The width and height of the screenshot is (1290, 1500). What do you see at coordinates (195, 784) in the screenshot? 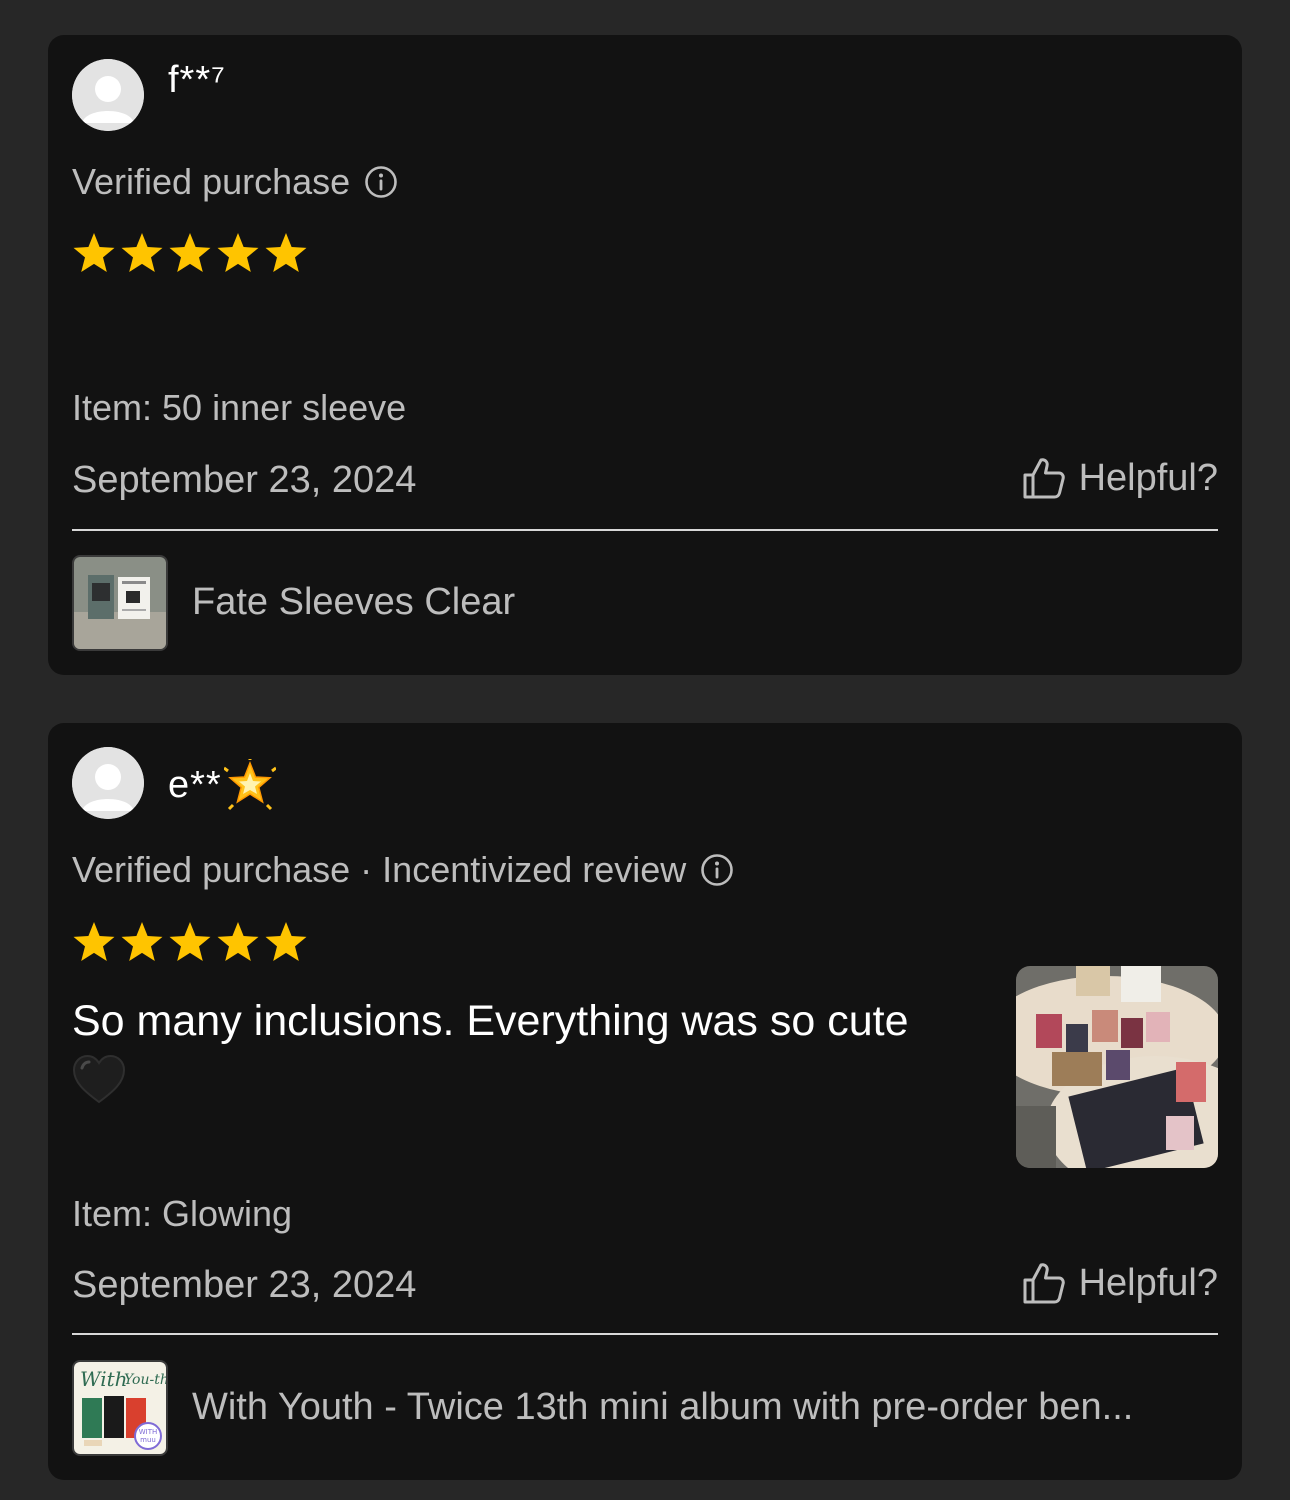
I see `reviewer-name-text: e**` at bounding box center [195, 784].